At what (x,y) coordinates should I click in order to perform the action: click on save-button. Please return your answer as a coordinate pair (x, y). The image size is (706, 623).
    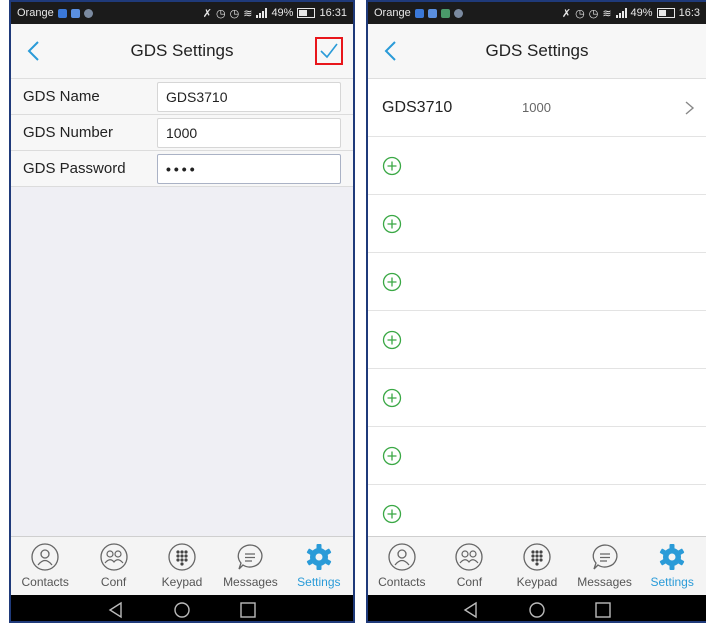
    Looking at the image, I should click on (329, 51).